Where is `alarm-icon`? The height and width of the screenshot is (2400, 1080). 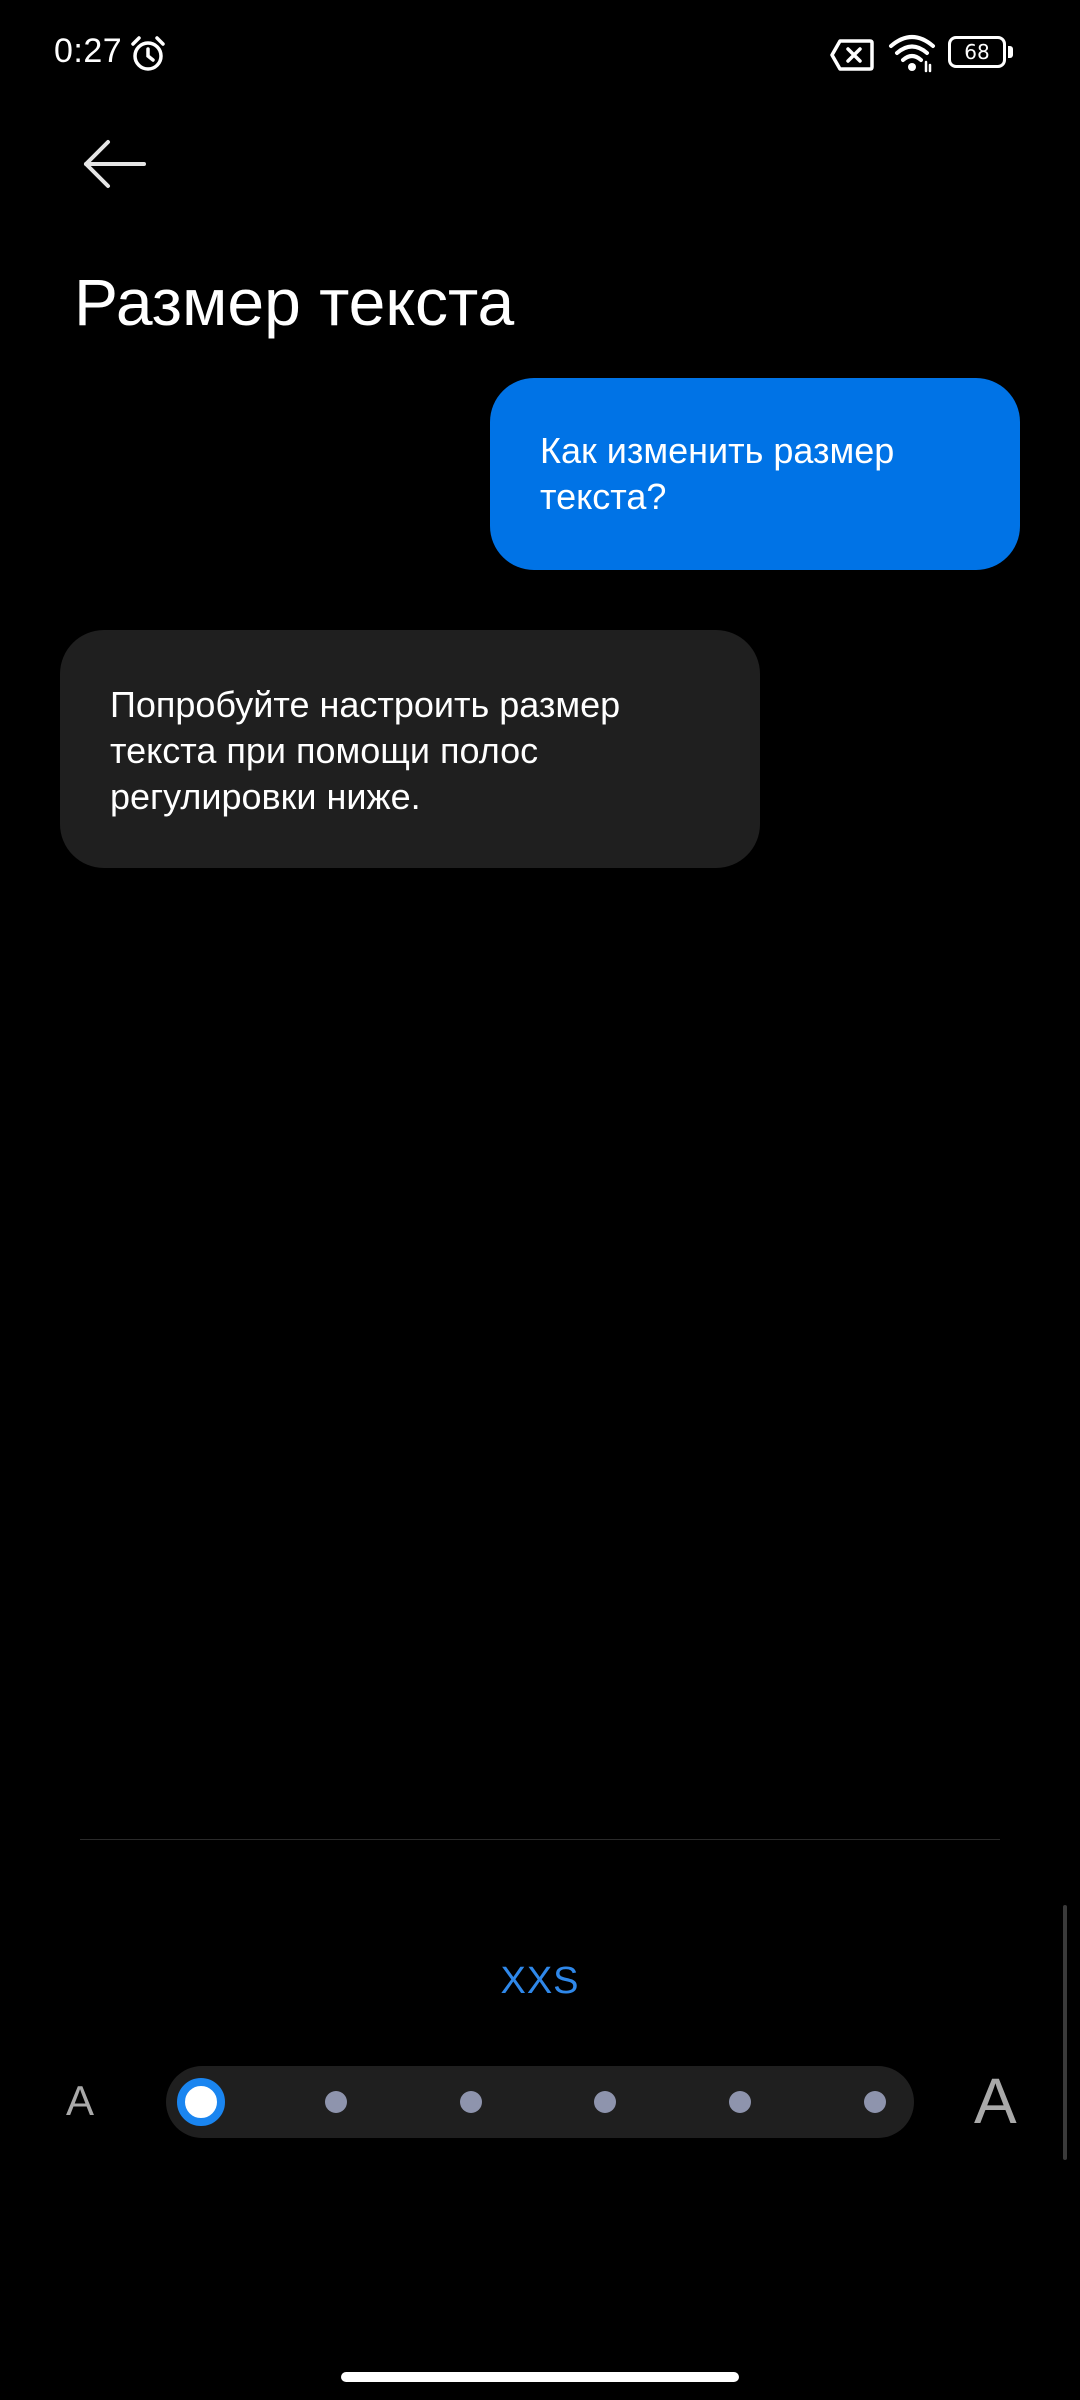
alarm-icon is located at coordinates (148, 53).